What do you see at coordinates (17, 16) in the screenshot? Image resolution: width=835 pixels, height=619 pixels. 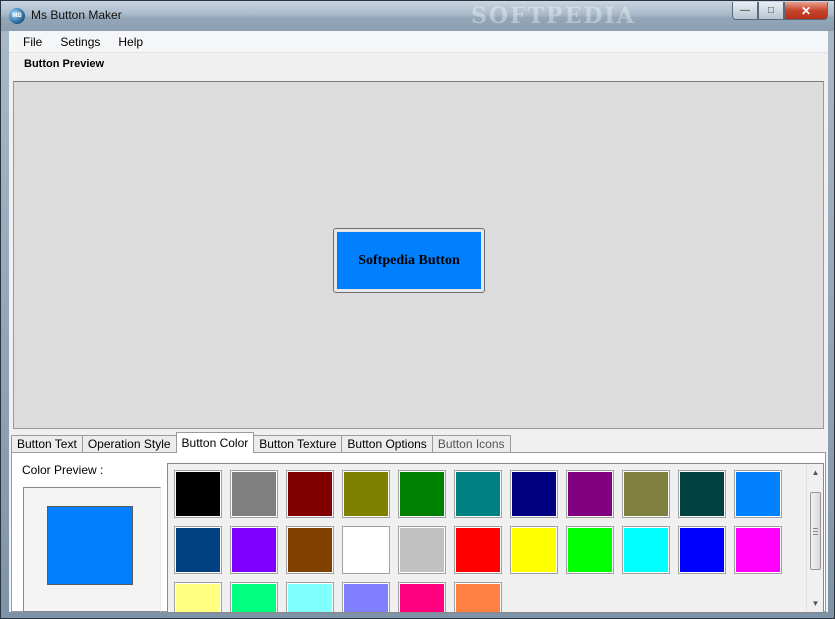 I see `app-icon: MB` at bounding box center [17, 16].